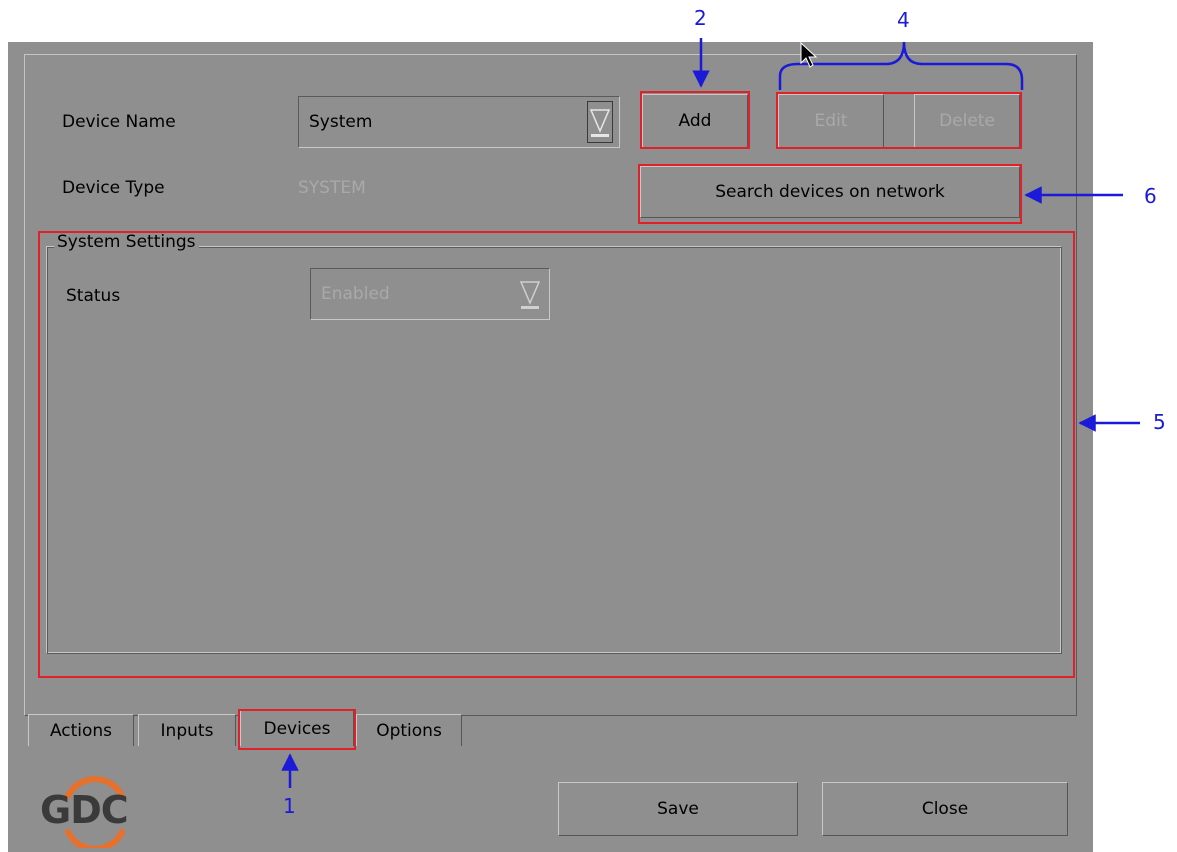  Describe the element at coordinates (289, 806) in the screenshot. I see `annotation-1: 1` at that location.